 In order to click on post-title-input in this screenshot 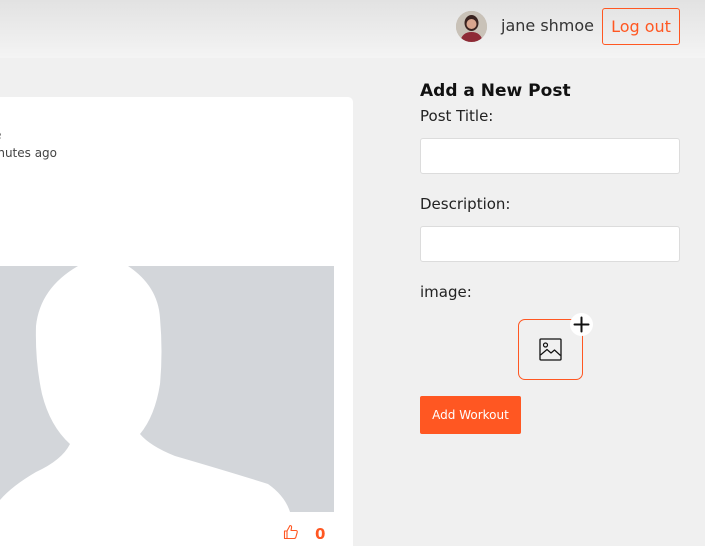, I will do `click(550, 156)`.